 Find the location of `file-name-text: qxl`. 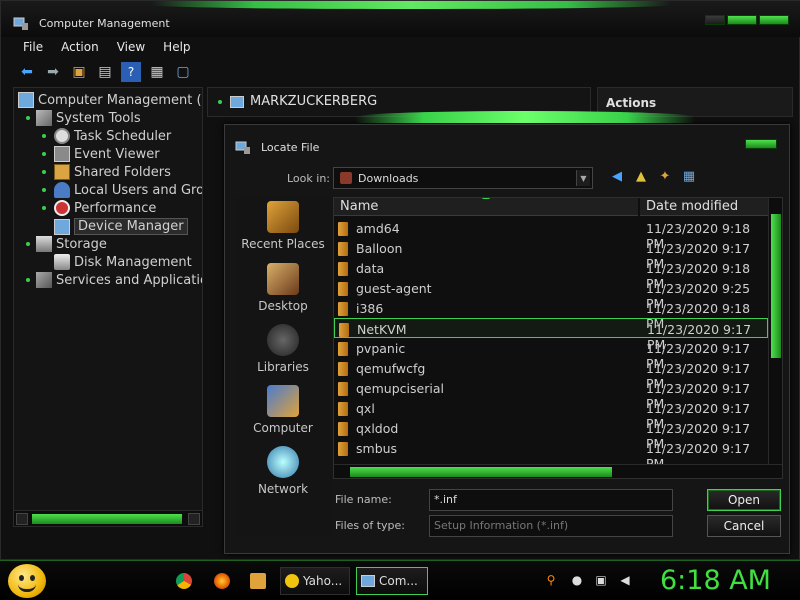

file-name-text: qxl is located at coordinates (365, 408).